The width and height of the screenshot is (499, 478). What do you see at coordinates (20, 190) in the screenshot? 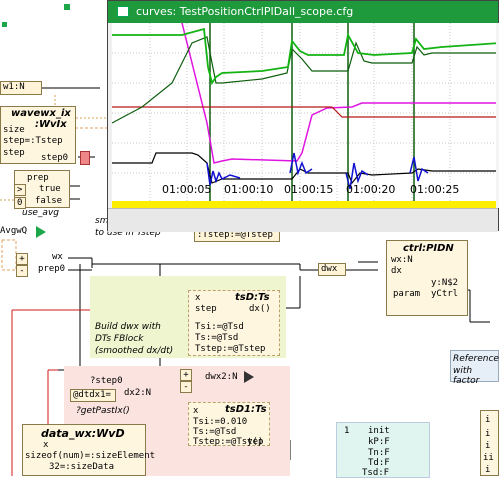
I see `gt-compare: >` at bounding box center [20, 190].